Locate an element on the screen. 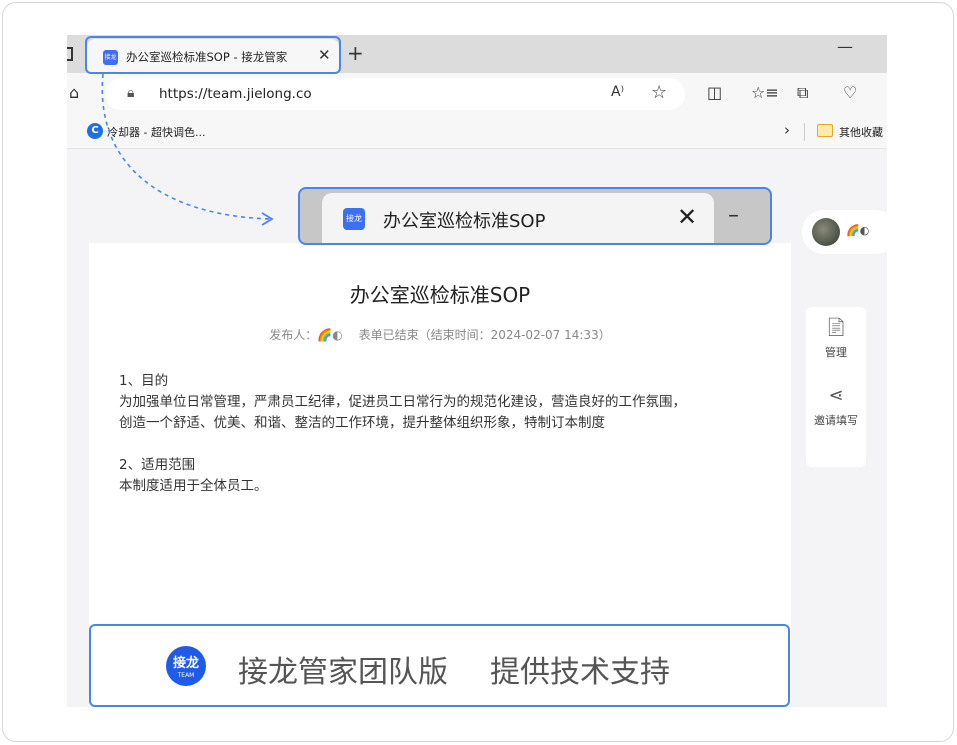 The image size is (957, 745). zoomed-favicon-icon: 接龙 is located at coordinates (354, 219).